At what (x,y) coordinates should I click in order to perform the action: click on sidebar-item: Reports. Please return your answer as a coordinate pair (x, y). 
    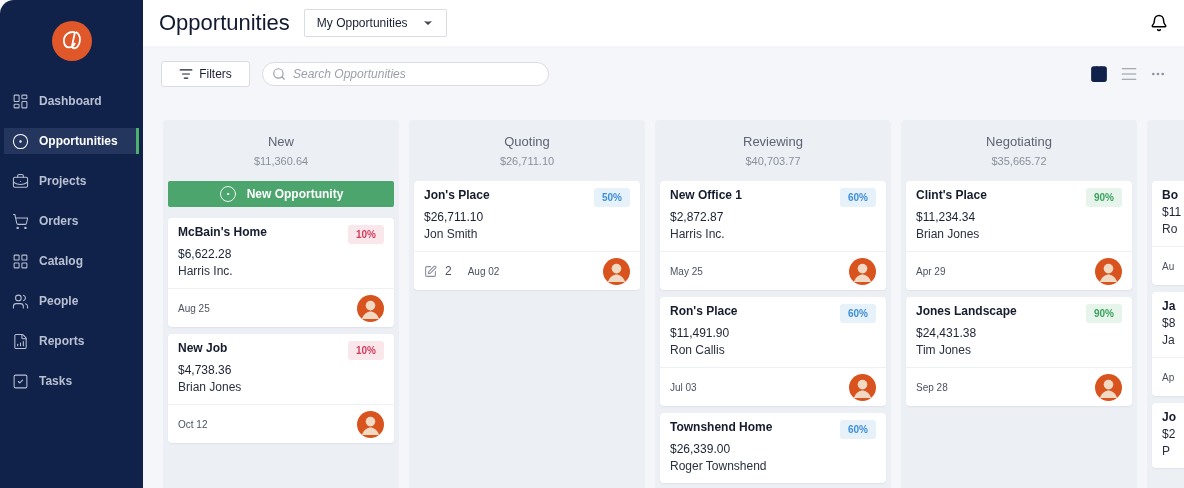
    Looking at the image, I should click on (71, 341).